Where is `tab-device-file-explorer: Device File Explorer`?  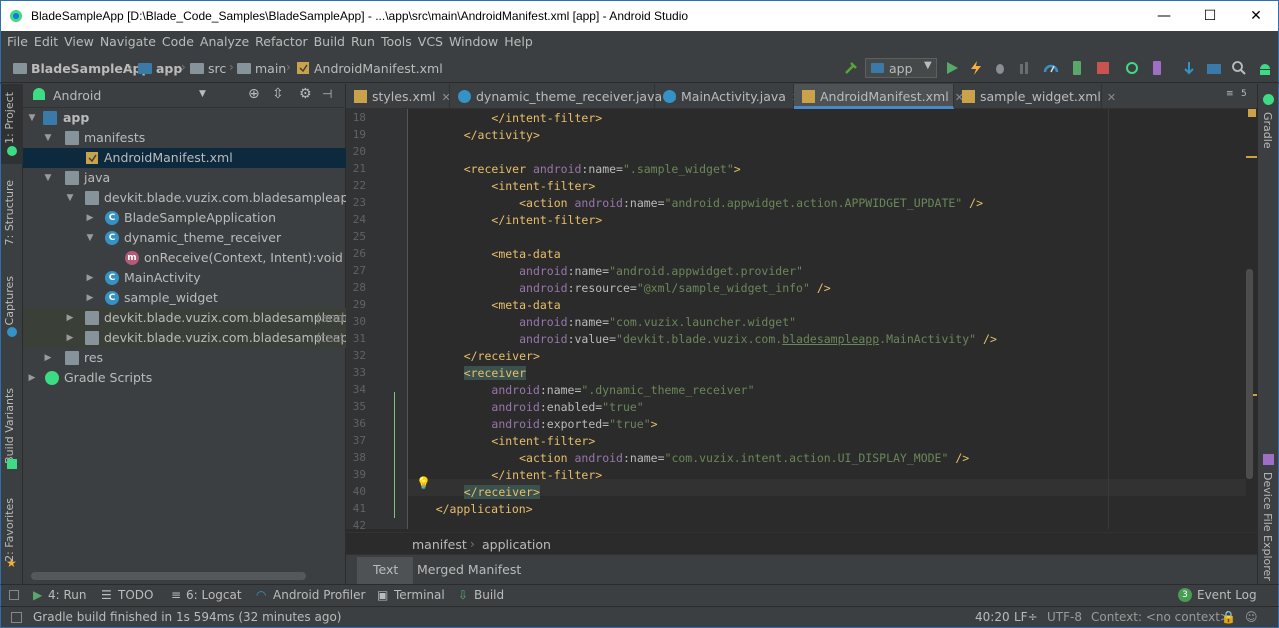 tab-device-file-explorer: Device File Explorer is located at coordinates (1267, 526).